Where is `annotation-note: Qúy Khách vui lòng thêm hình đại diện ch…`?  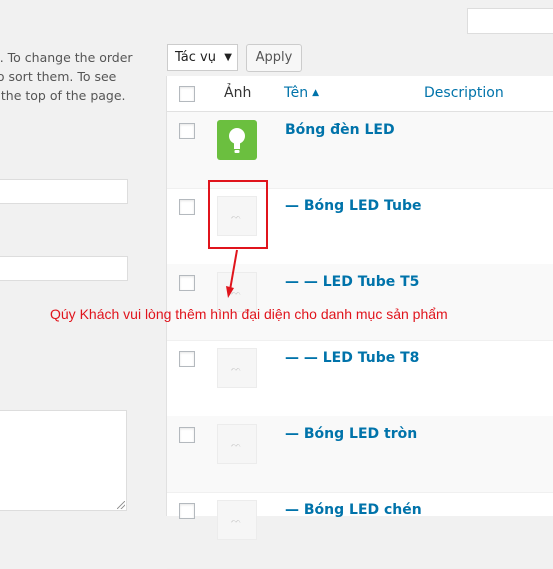
annotation-note: Qúy Khách vui lòng thêm hình đại diện ch… is located at coordinates (249, 314).